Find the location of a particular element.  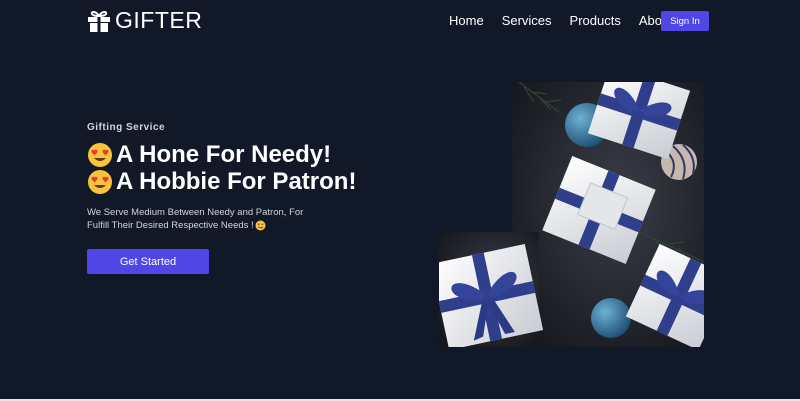

sign-in-button: Sign In is located at coordinates (685, 21).